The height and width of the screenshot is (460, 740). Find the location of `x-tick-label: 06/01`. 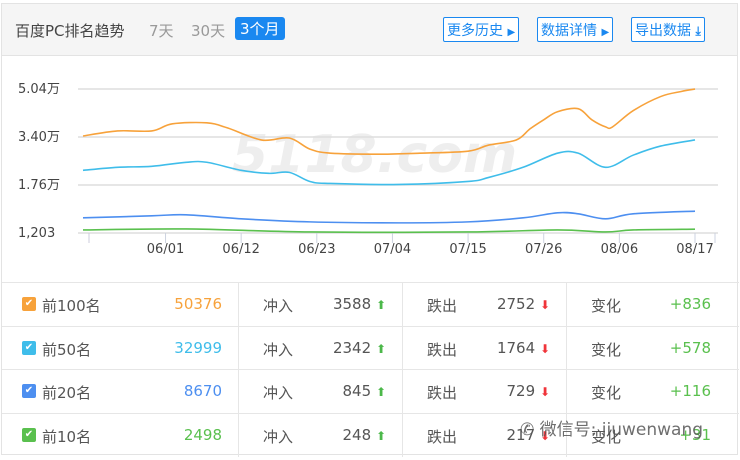

x-tick-label: 06/01 is located at coordinates (165, 249).